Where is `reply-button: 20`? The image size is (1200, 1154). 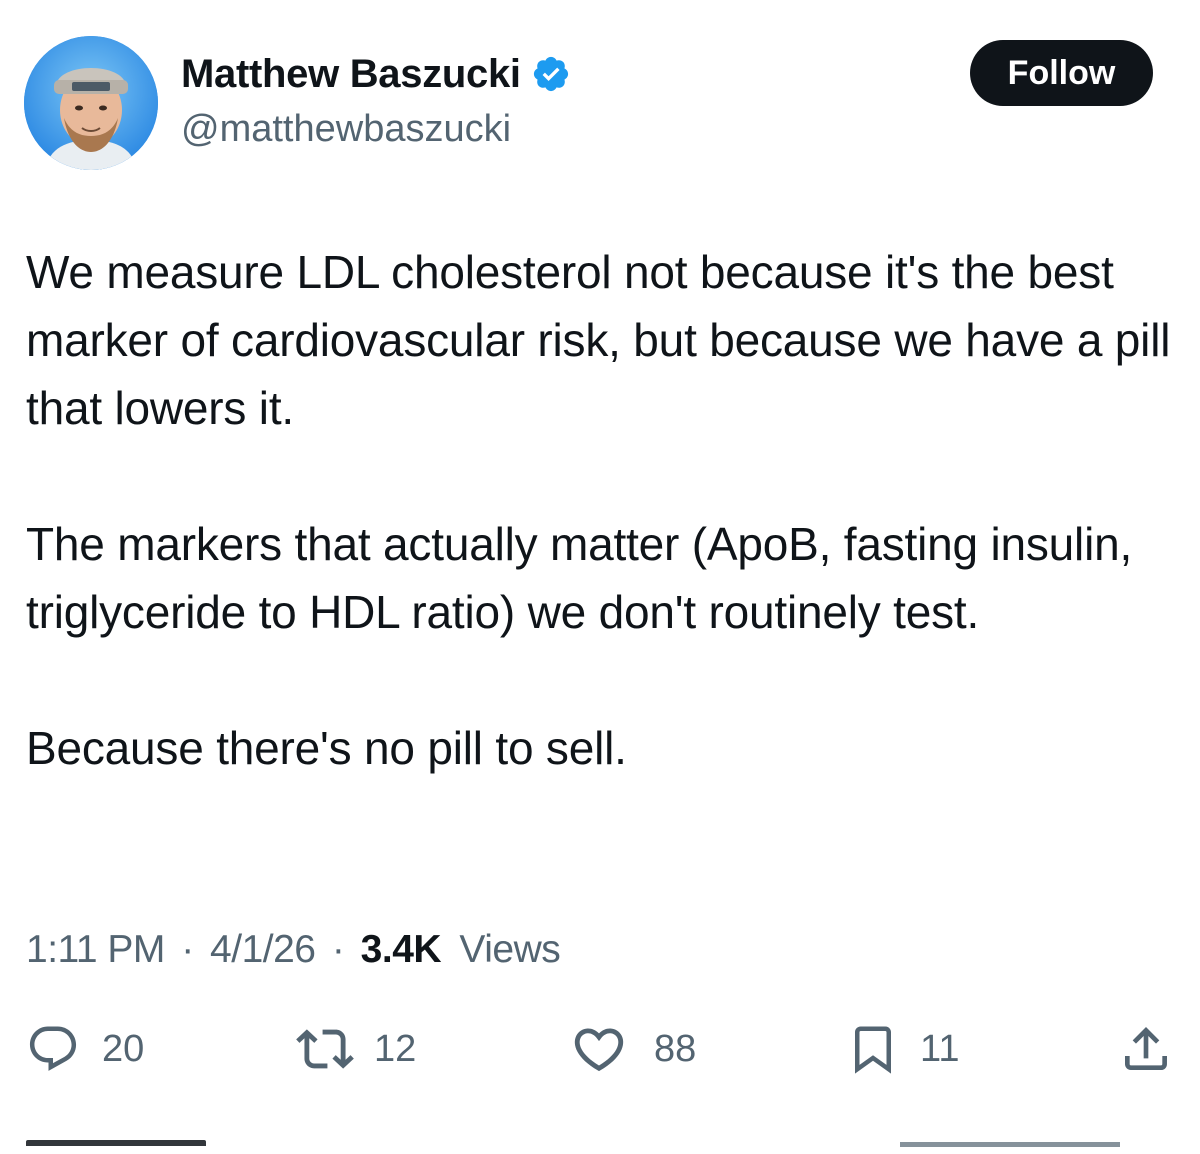
reply-button: 20 is located at coordinates (85, 1049).